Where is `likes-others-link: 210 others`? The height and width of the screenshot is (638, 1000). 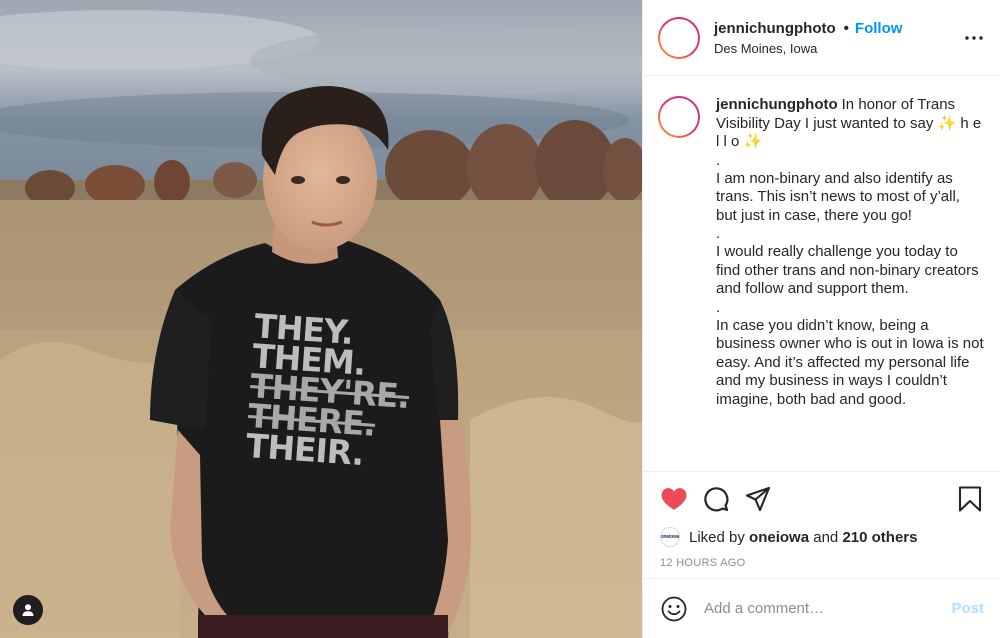
likes-others-link: 210 others is located at coordinates (879, 537).